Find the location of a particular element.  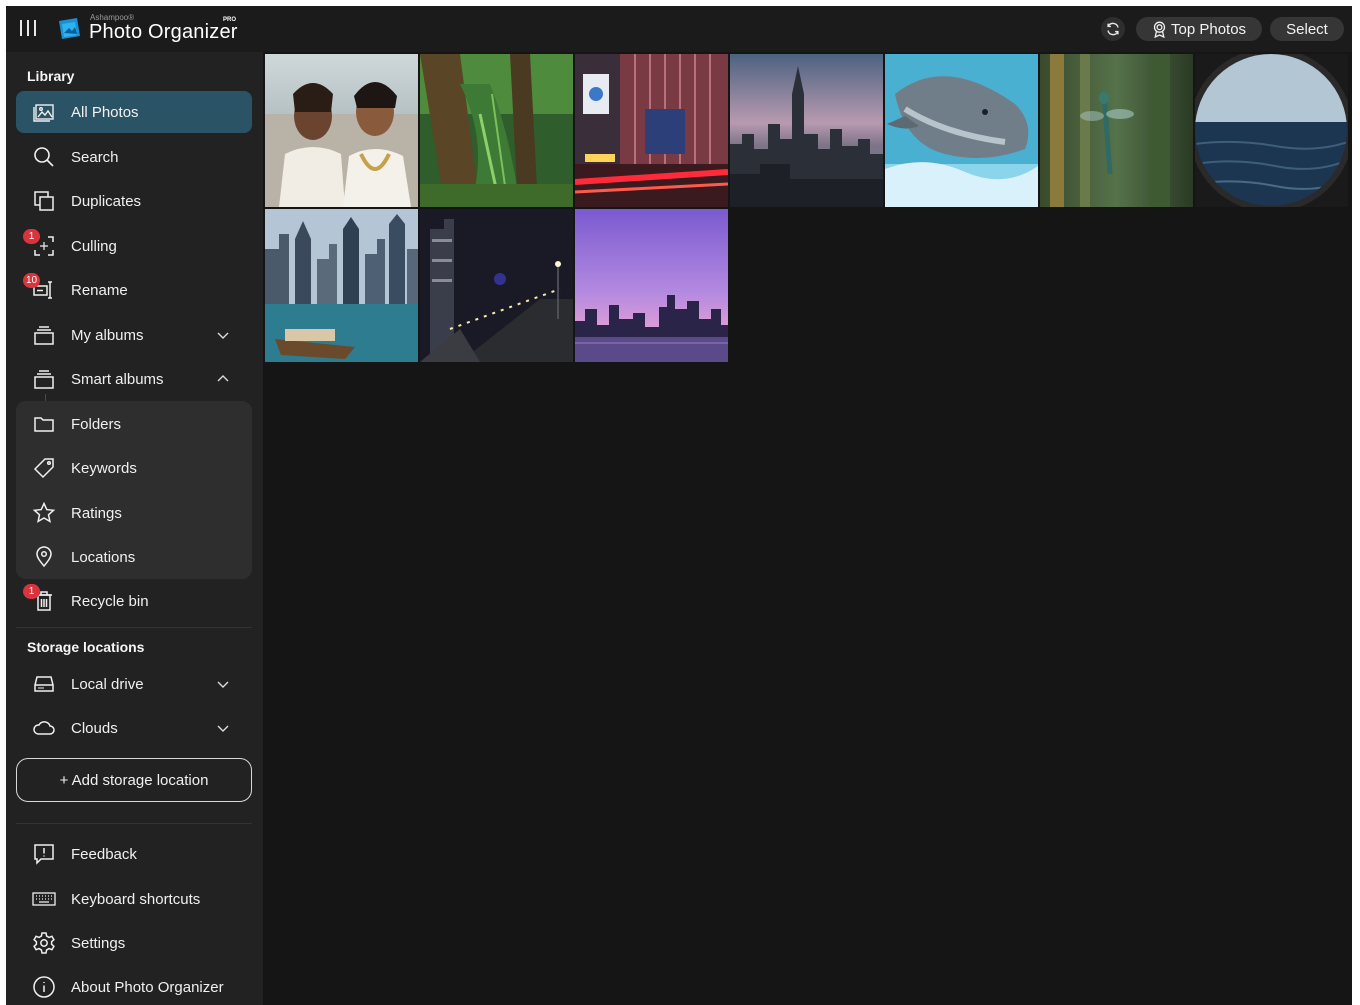

album-icon is located at coordinates (44, 335).